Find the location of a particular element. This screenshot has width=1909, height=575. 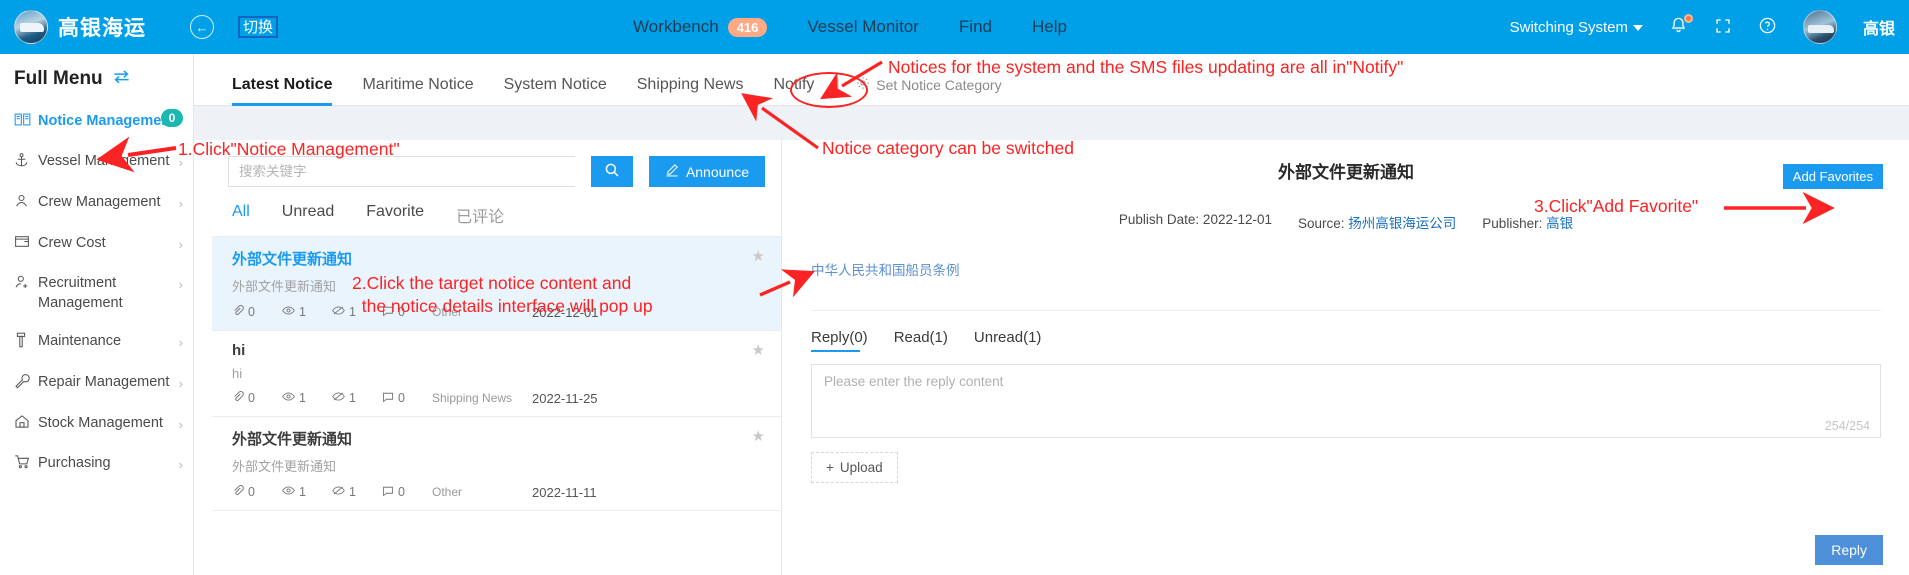

filter-commented: 已评论 is located at coordinates (480, 215).